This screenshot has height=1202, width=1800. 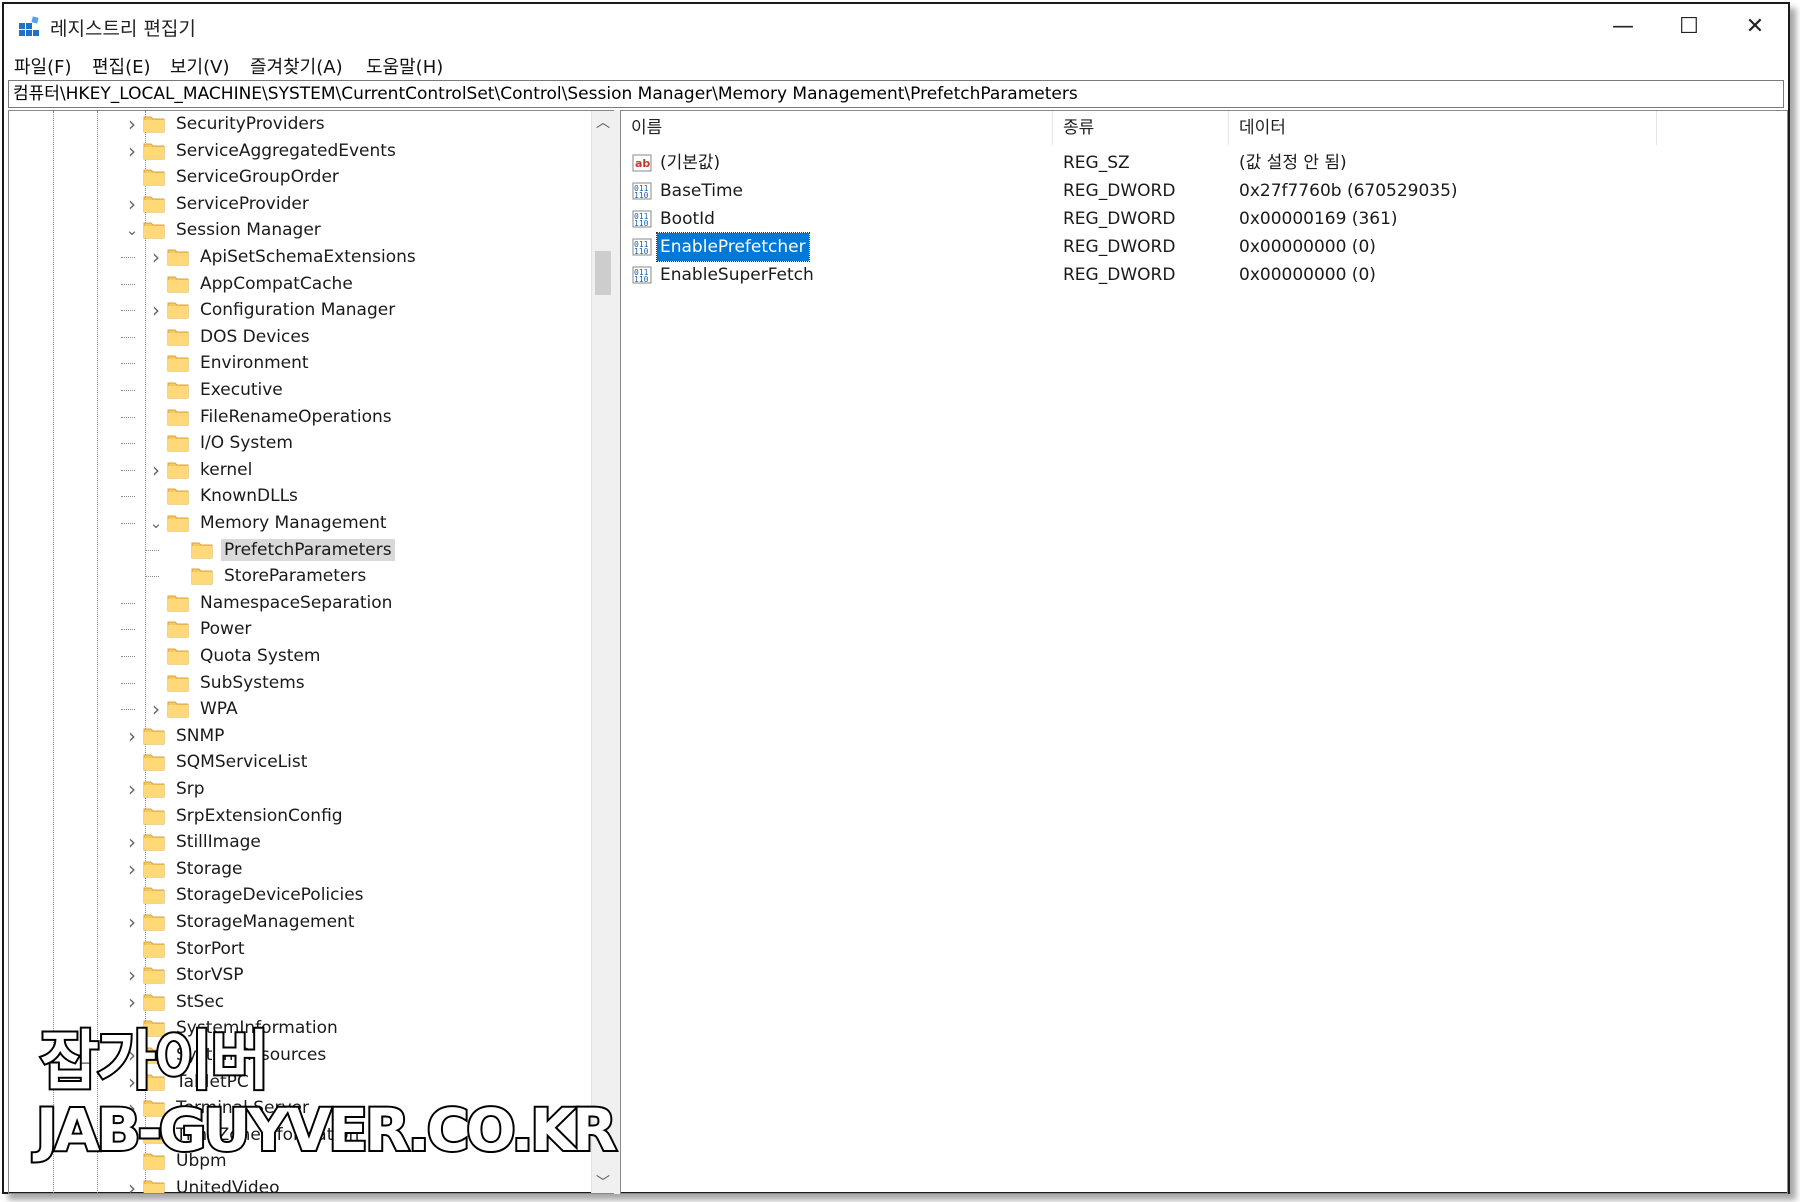 I want to click on tree-node: ServiceAggregatedEvents, so click(x=271, y=151).